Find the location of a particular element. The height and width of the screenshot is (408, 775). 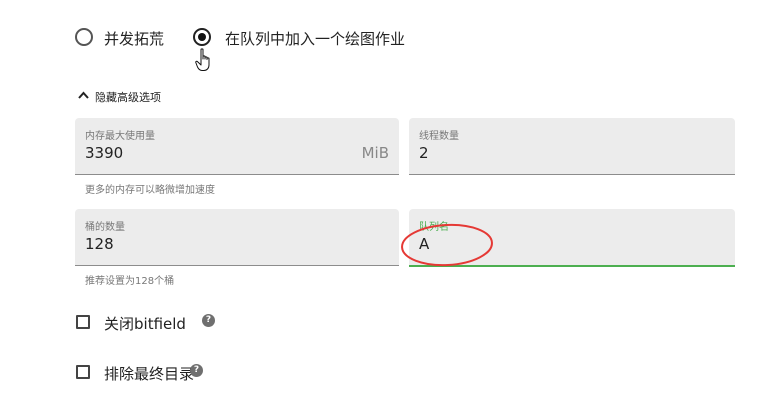

bucket-count-label: 桶的数量 is located at coordinates (105, 227).